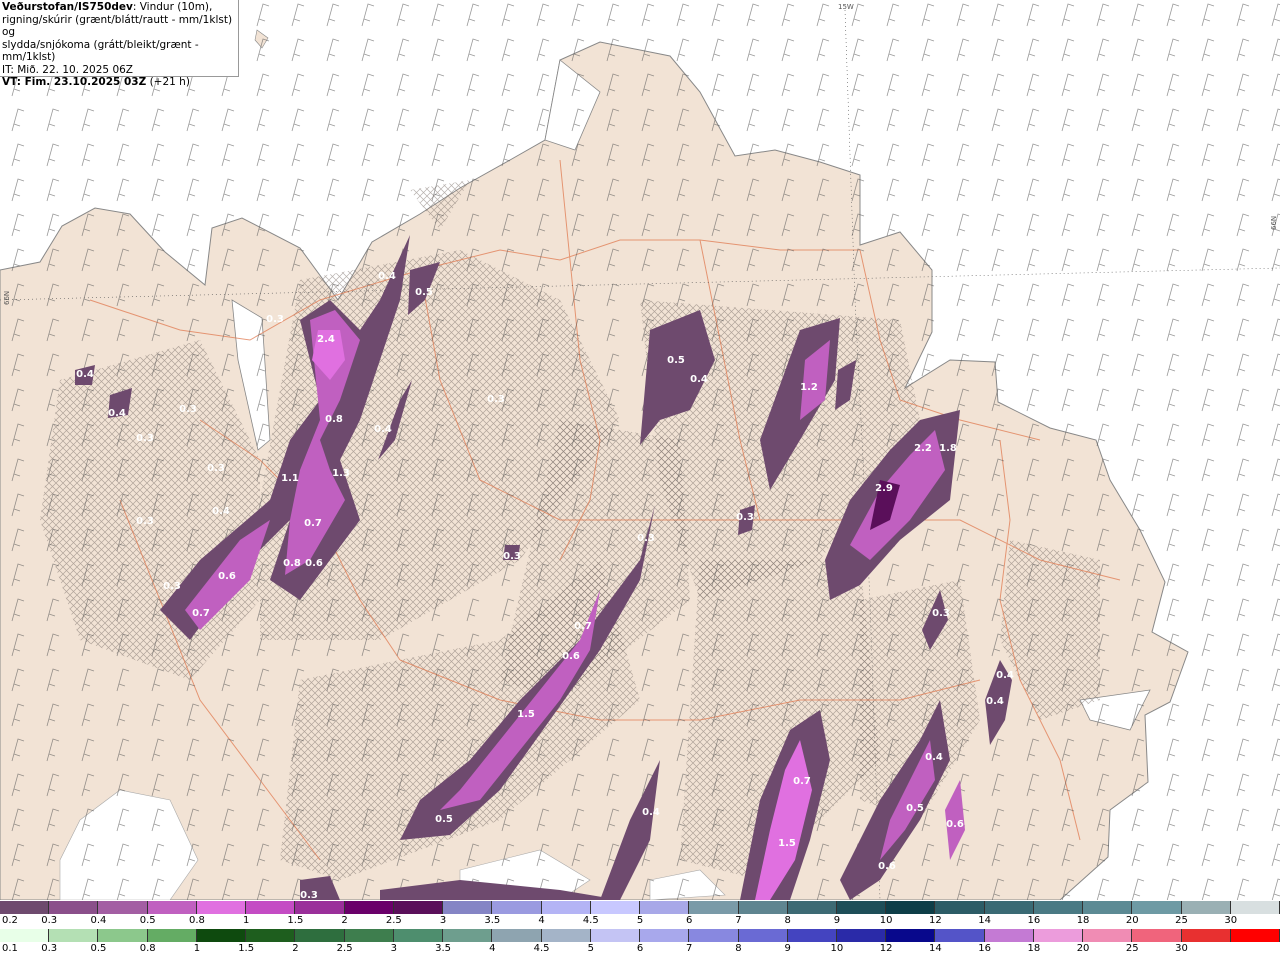 The image size is (1280, 958). What do you see at coordinates (326, 339) in the screenshot?
I see `map-value: 2.4` at bounding box center [326, 339].